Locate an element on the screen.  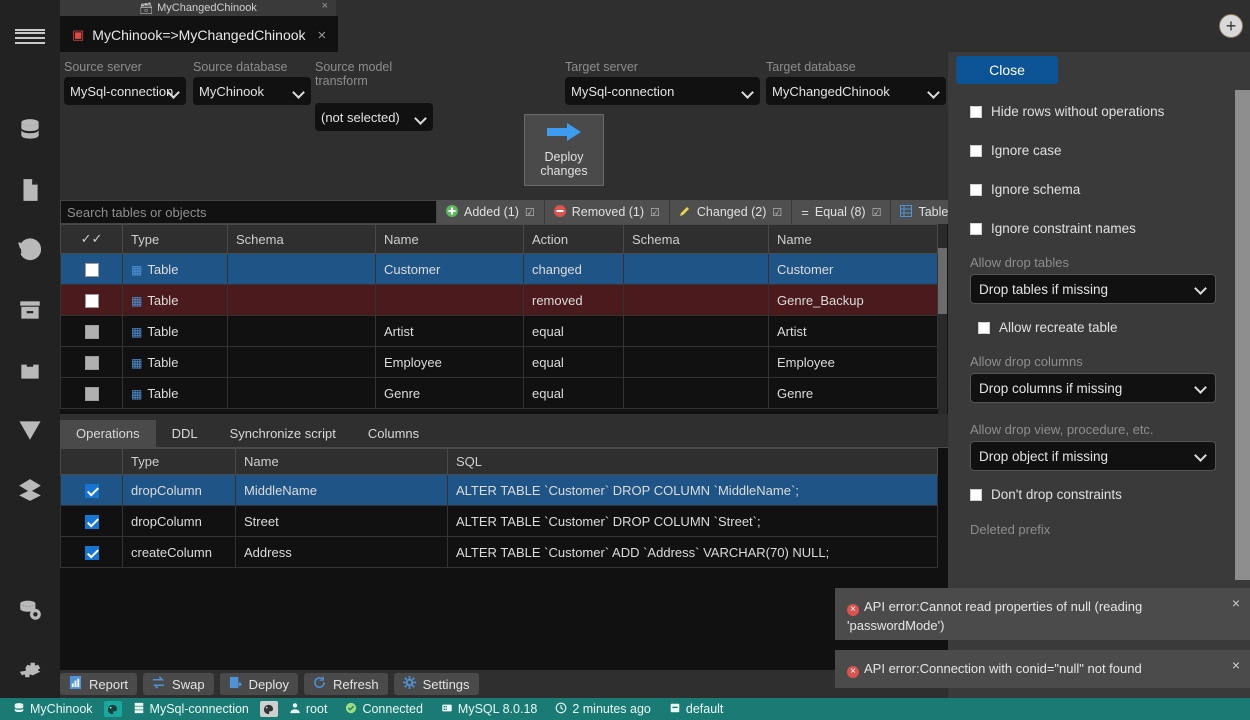
tab-group-close-icon: × is located at coordinates (325, 6).